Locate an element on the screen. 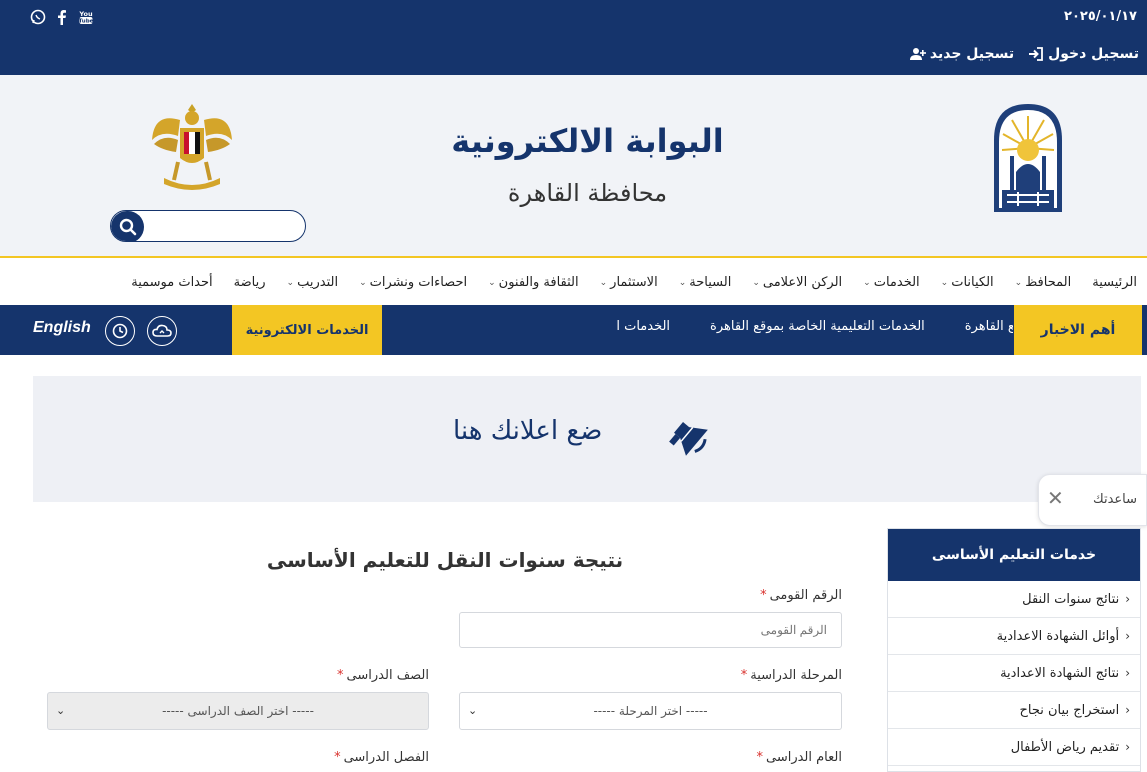 The height and width of the screenshot is (772, 1147). help-popup: ✕ ساعدتك is located at coordinates (1092, 500).